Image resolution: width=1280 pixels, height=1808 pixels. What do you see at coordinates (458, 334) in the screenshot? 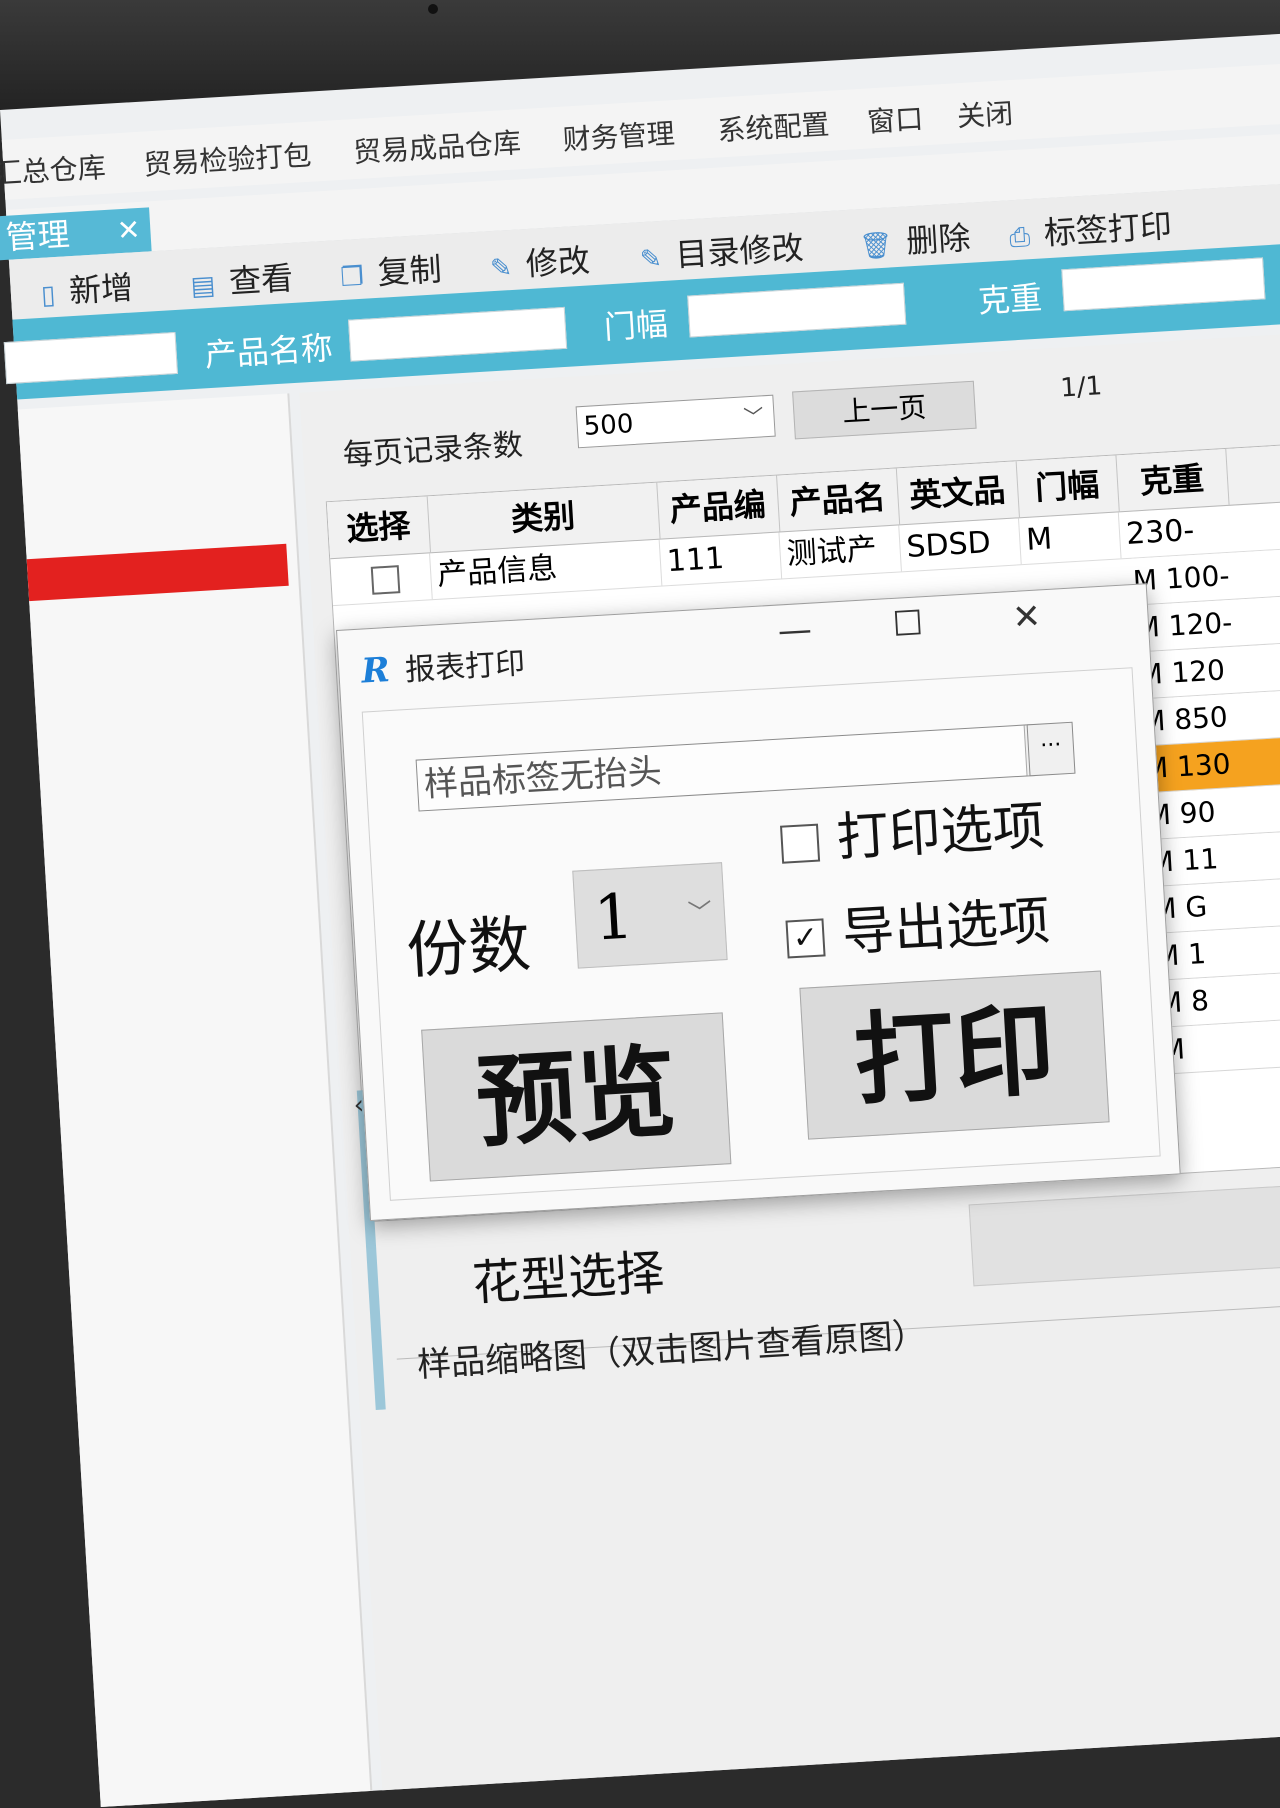
I see `product-name-input` at bounding box center [458, 334].